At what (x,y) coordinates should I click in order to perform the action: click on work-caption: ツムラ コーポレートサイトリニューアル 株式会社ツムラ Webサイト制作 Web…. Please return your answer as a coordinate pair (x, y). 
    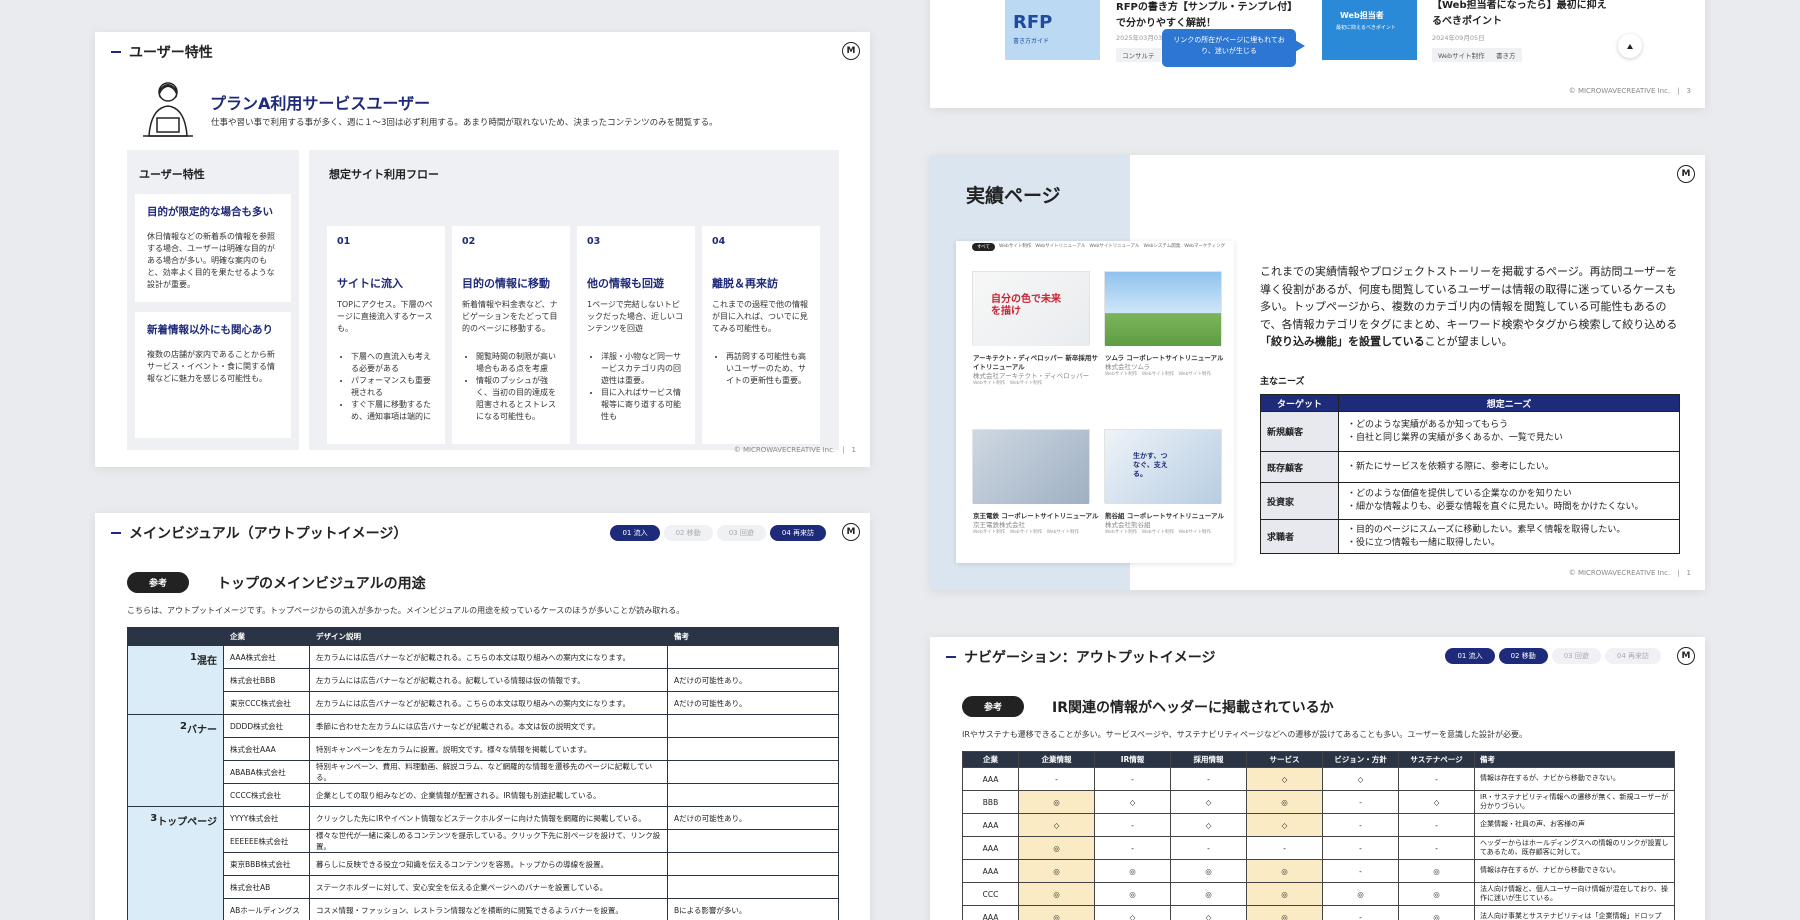
    Looking at the image, I should click on (1170, 366).